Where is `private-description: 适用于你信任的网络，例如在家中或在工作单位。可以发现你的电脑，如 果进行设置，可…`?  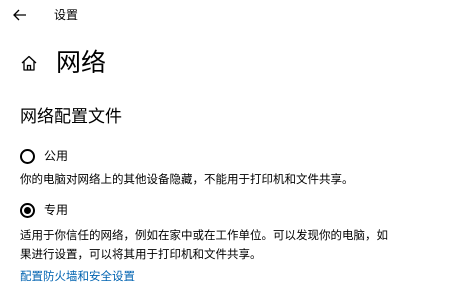
private-description: 适用于你信任的网络，例如在家中或在工作单位。可以发现你的电脑，如 果进行设置，可… is located at coordinates (240, 245).